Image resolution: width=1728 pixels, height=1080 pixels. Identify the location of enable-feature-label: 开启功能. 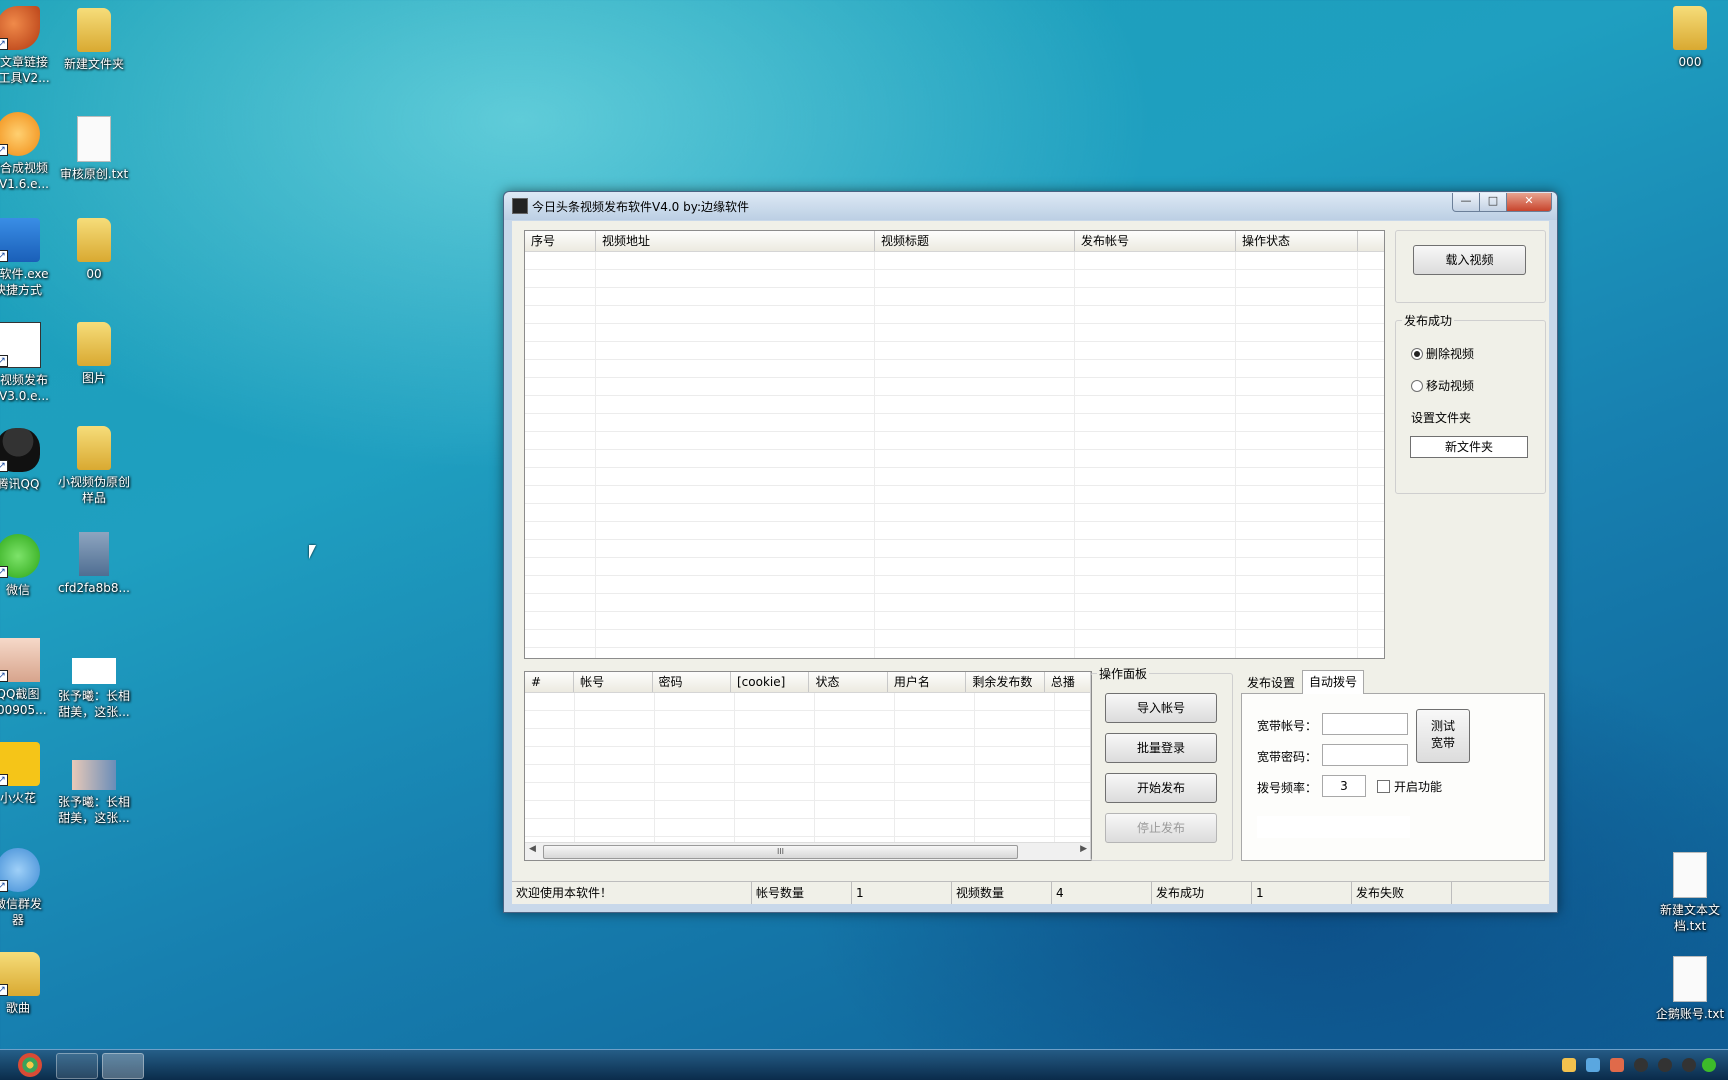
(1418, 786).